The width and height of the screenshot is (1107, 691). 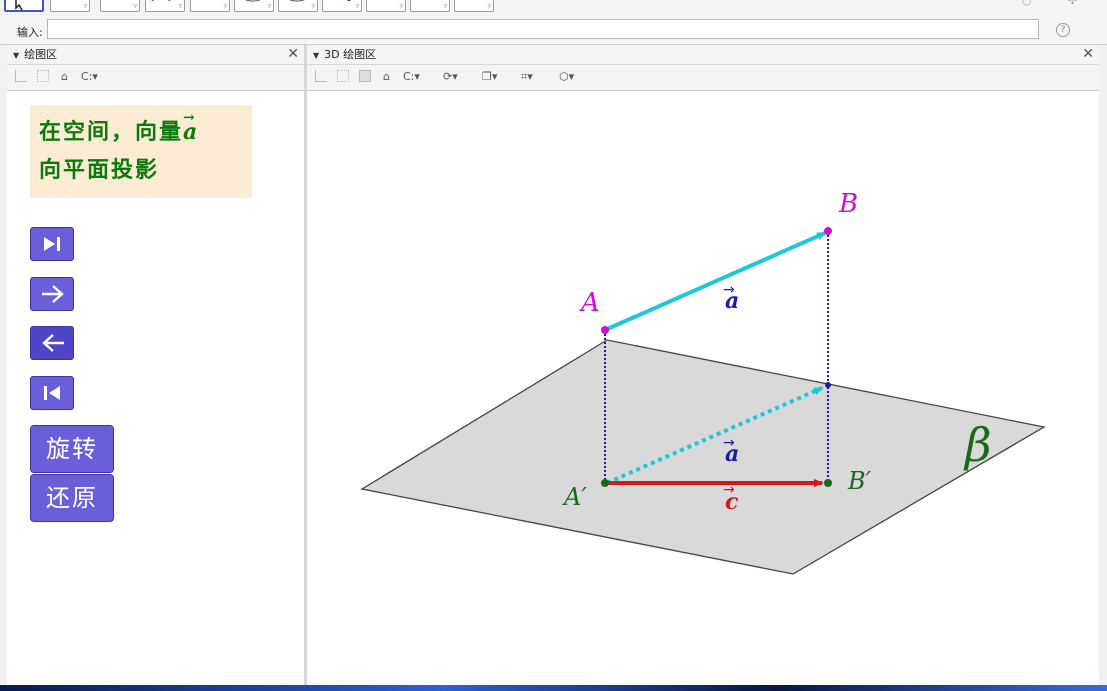 I want to click on prev-step-button, so click(x=52, y=343).